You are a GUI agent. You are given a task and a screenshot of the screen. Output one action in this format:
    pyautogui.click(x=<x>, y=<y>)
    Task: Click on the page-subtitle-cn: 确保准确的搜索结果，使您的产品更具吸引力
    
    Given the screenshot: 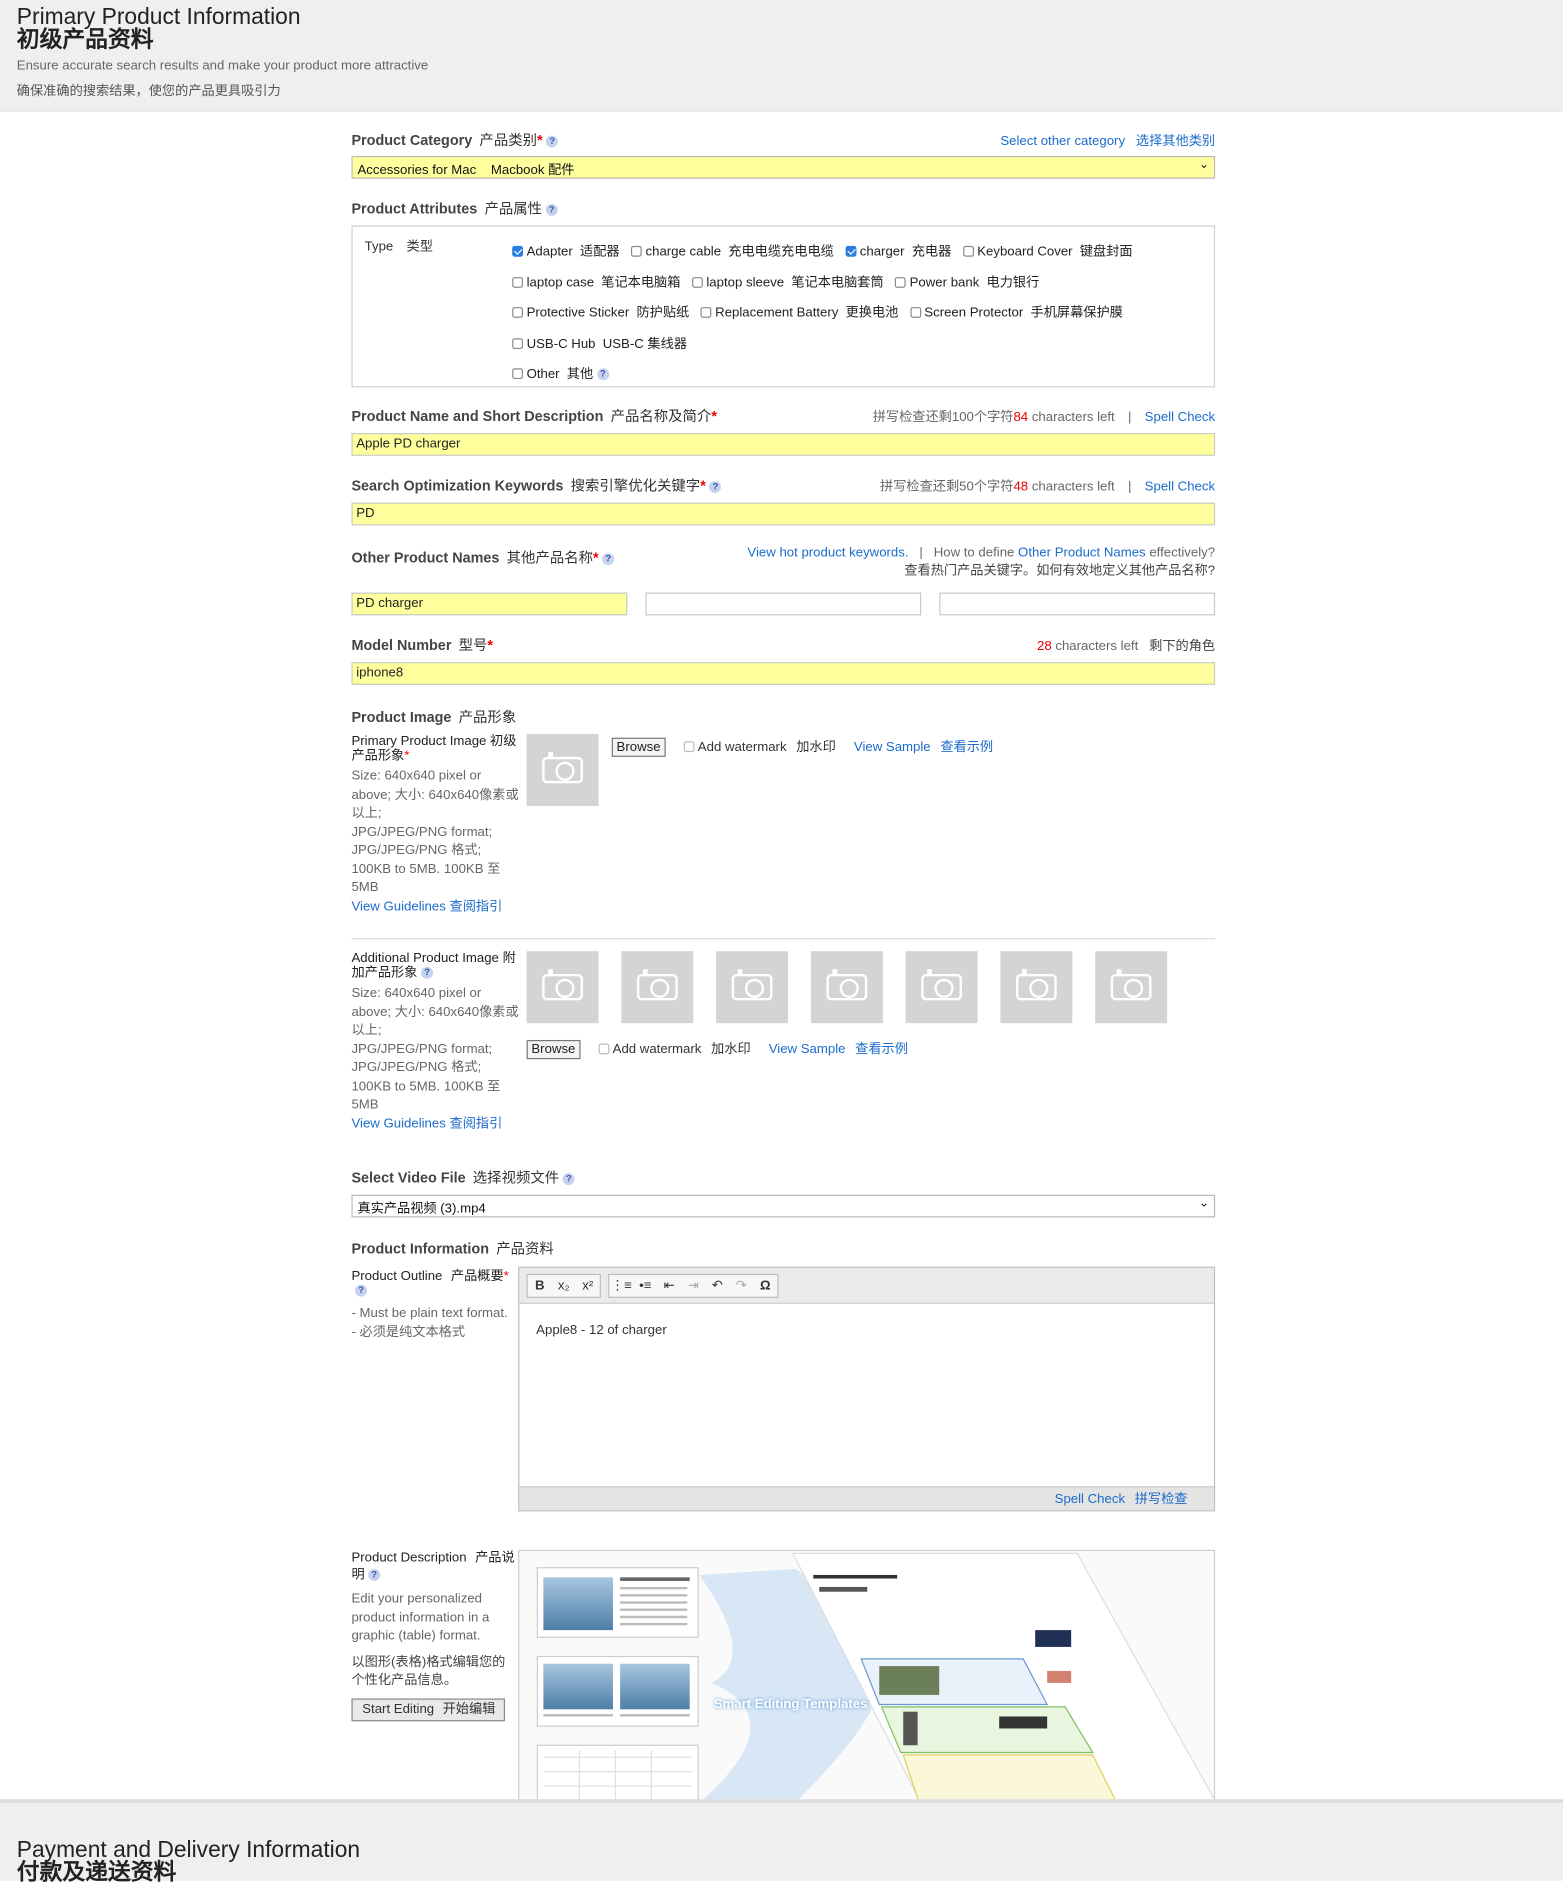 What is the action you would take?
    pyautogui.click(x=148, y=91)
    